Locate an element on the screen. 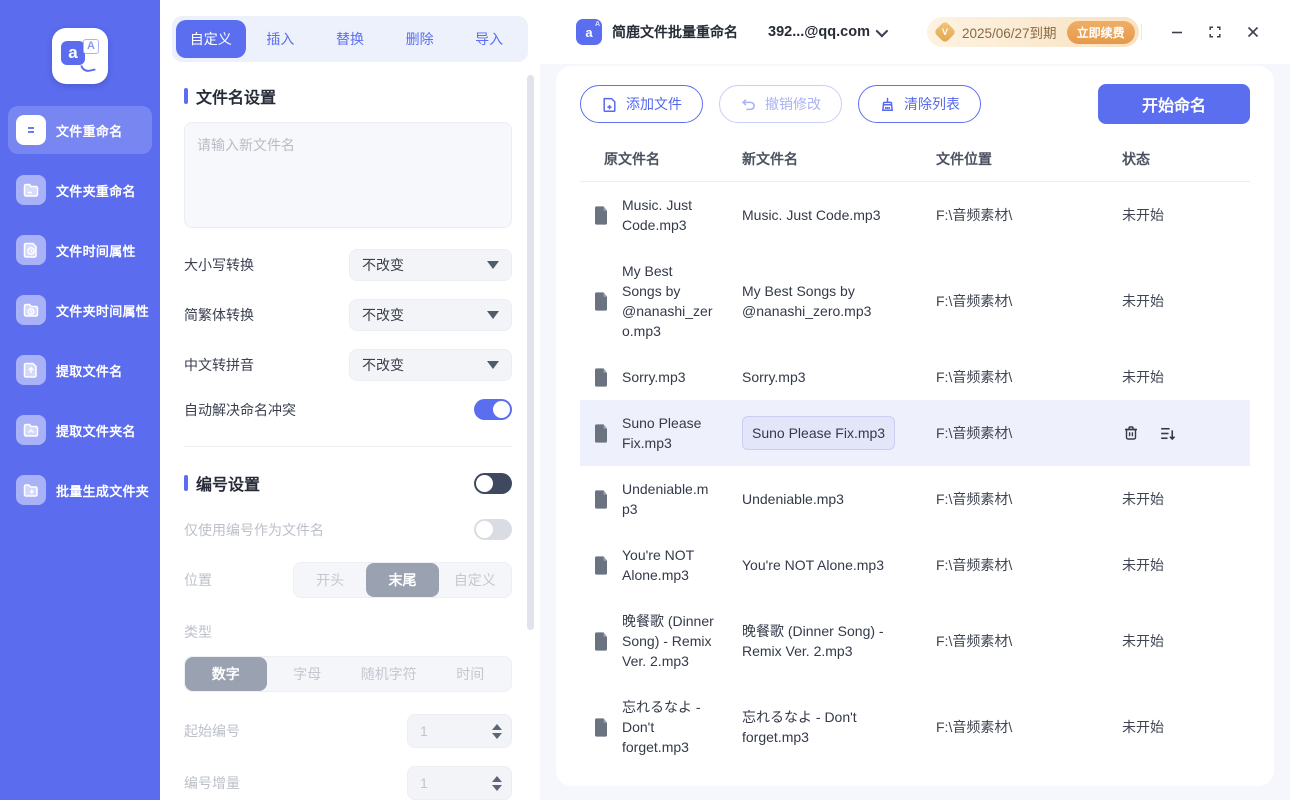  trash-icon is located at coordinates (1131, 433).